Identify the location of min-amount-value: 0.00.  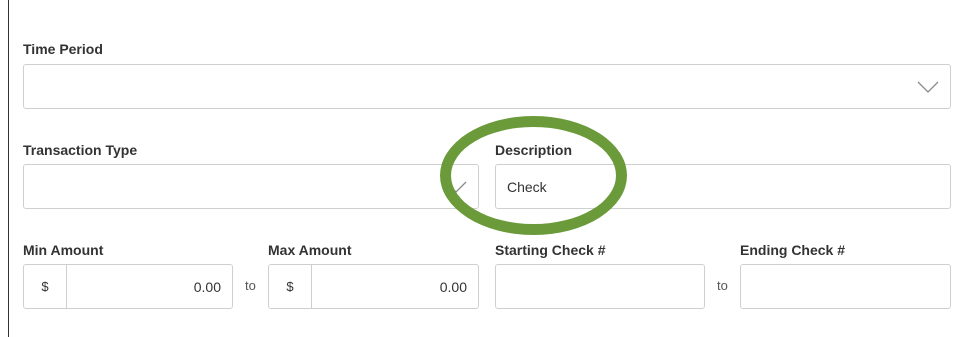
(207, 287).